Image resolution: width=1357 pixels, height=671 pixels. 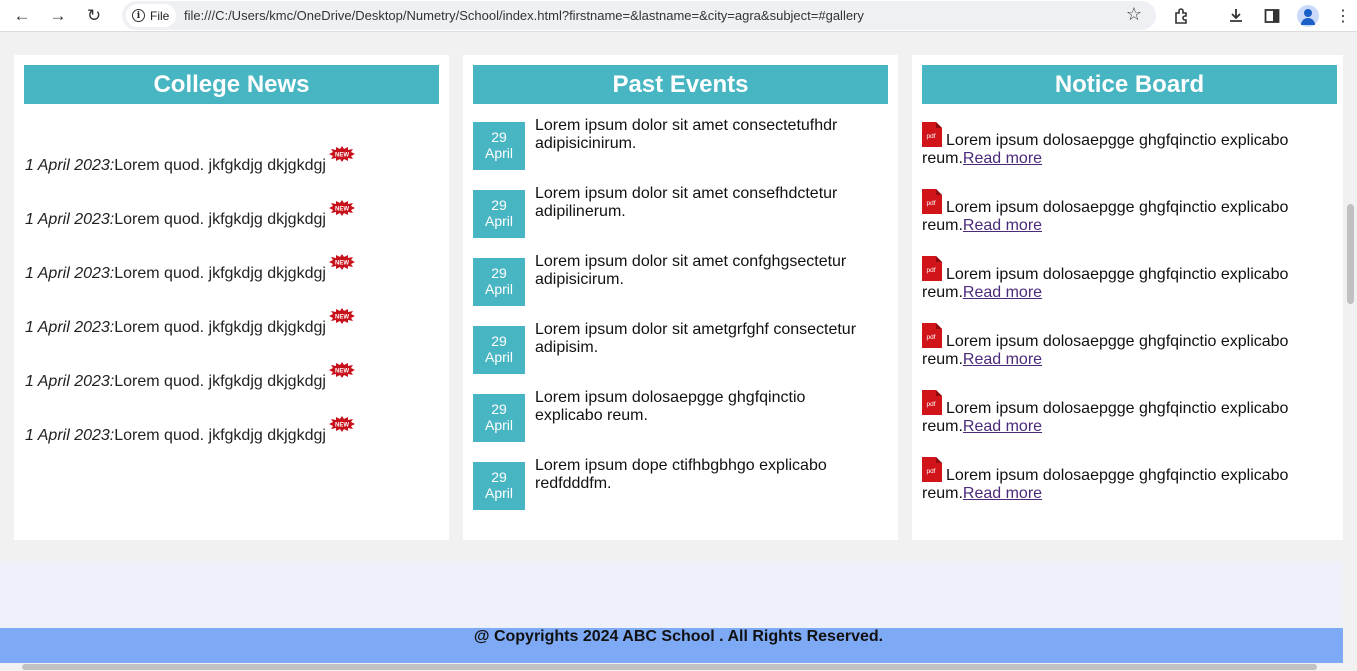 What do you see at coordinates (1236, 16) in the screenshot?
I see `download-icon` at bounding box center [1236, 16].